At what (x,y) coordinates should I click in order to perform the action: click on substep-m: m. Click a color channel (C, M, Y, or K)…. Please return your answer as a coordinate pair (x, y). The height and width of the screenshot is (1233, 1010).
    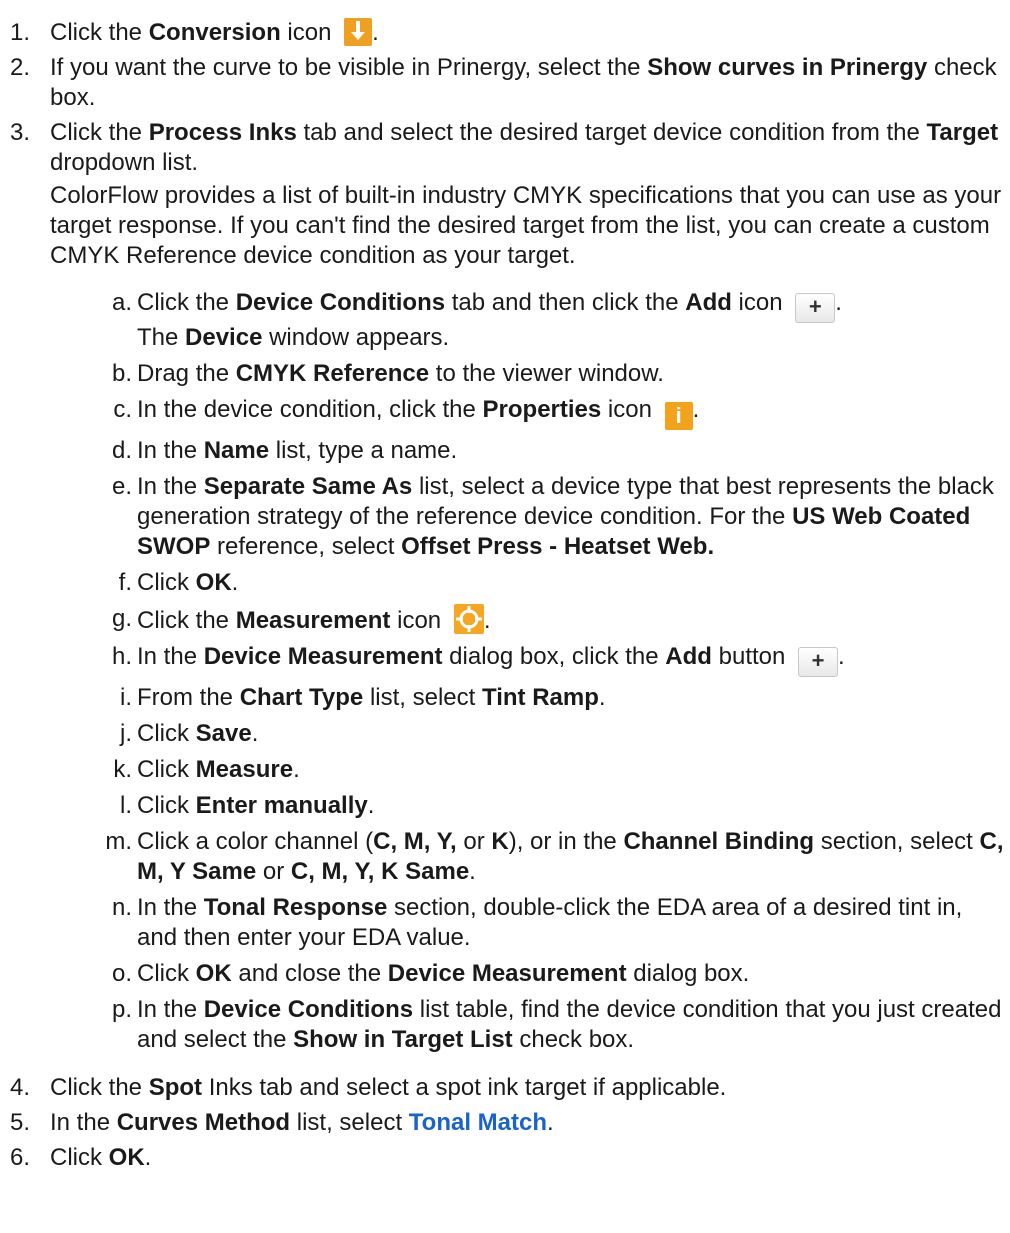
    Looking at the image, I should click on (554, 856).